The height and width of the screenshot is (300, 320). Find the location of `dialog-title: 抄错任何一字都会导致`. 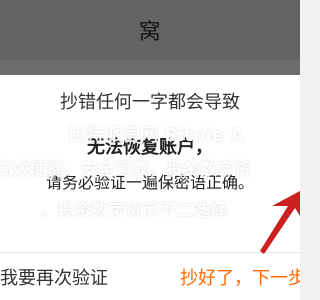

dialog-title: 抄错任何一字都会导致 is located at coordinates (150, 102).